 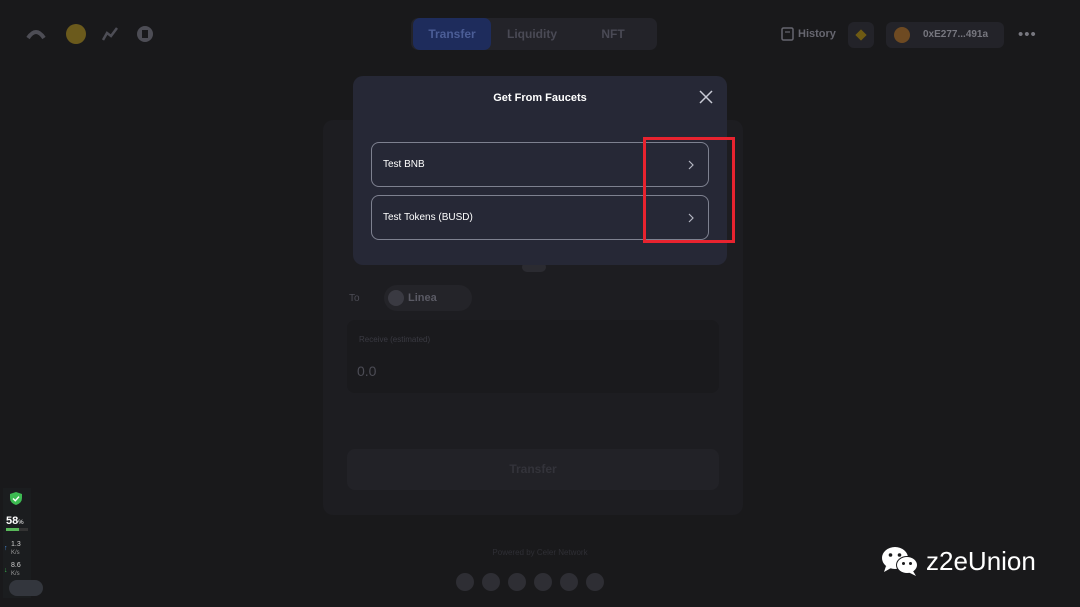 I want to click on system-monitor-widget: 58% ↑ 1.3 K/s ↓ 8.6 K/s, so click(x=23, y=543).